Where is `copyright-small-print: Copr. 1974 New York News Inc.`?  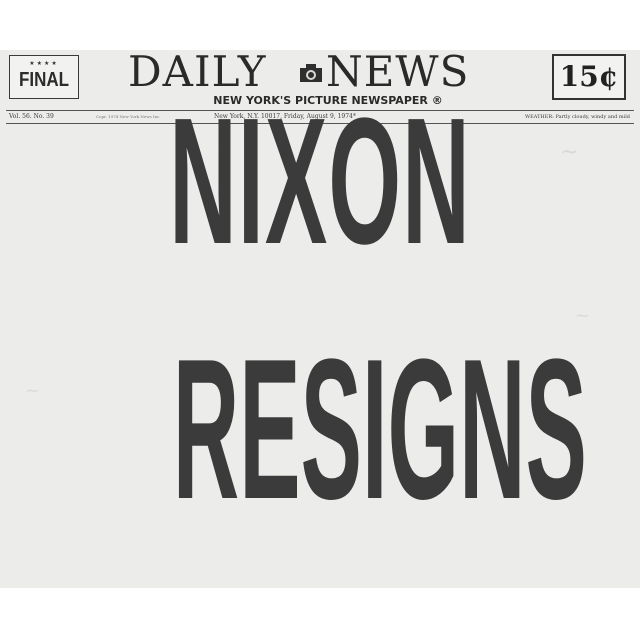 copyright-small-print: Copr. 1974 New York News Inc. is located at coordinates (128, 116).